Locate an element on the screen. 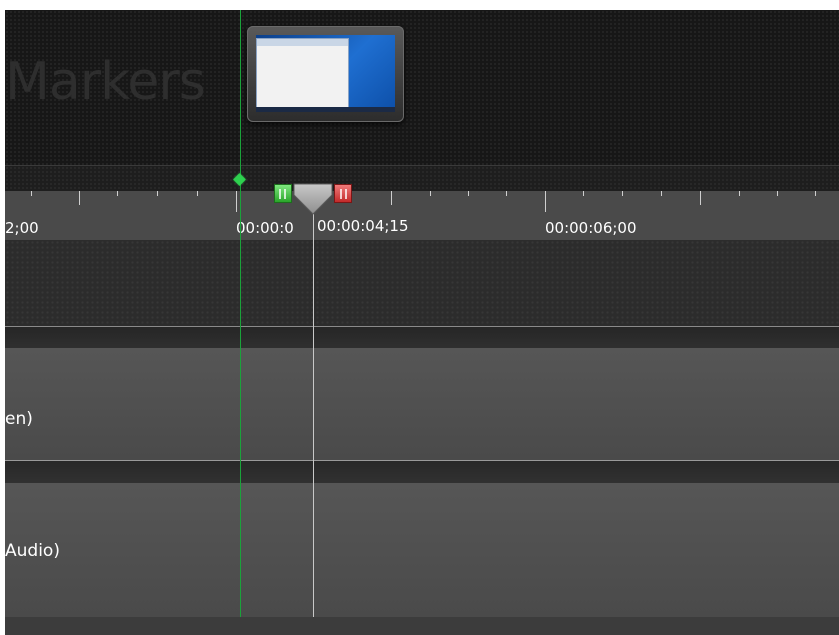 This screenshot has width=839, height=635. playhead-handle-icon is located at coordinates (313, 199).